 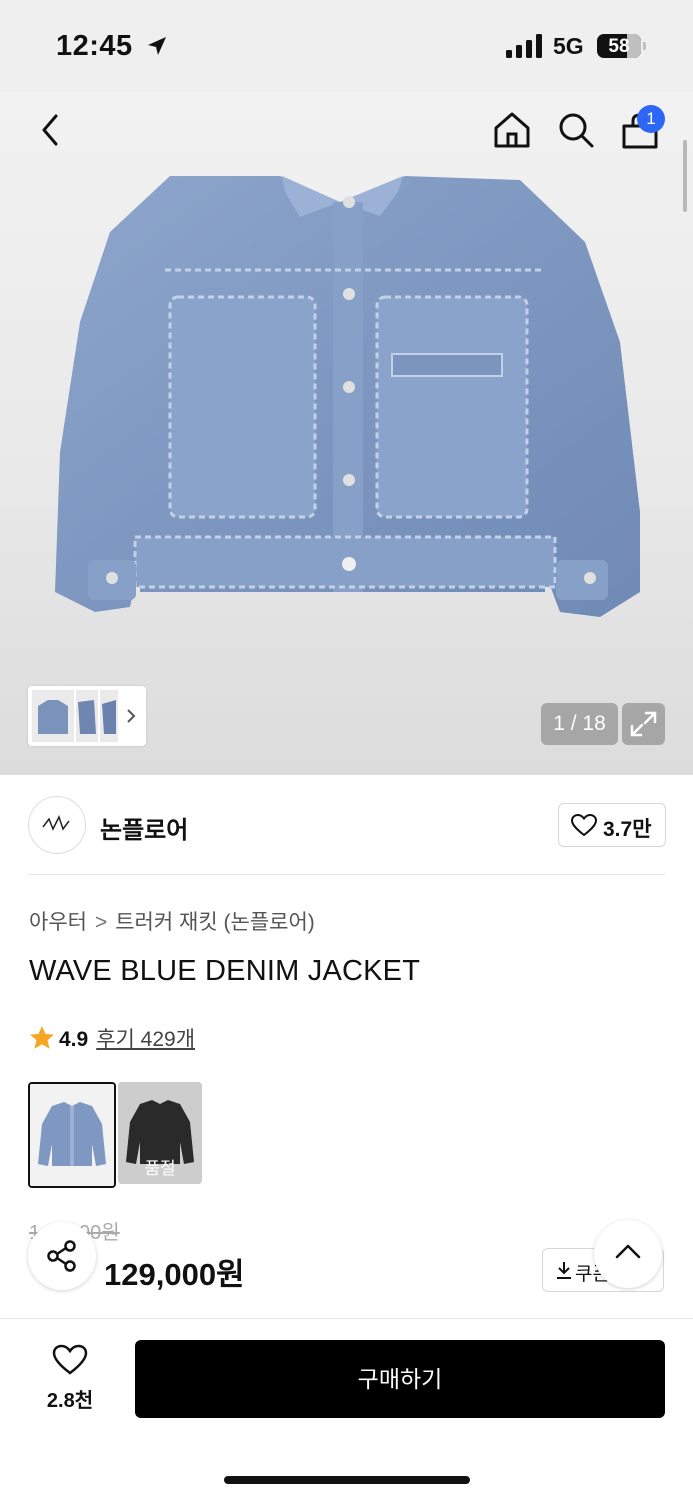 I want to click on cart-count-badge: 1, so click(x=651, y=119).